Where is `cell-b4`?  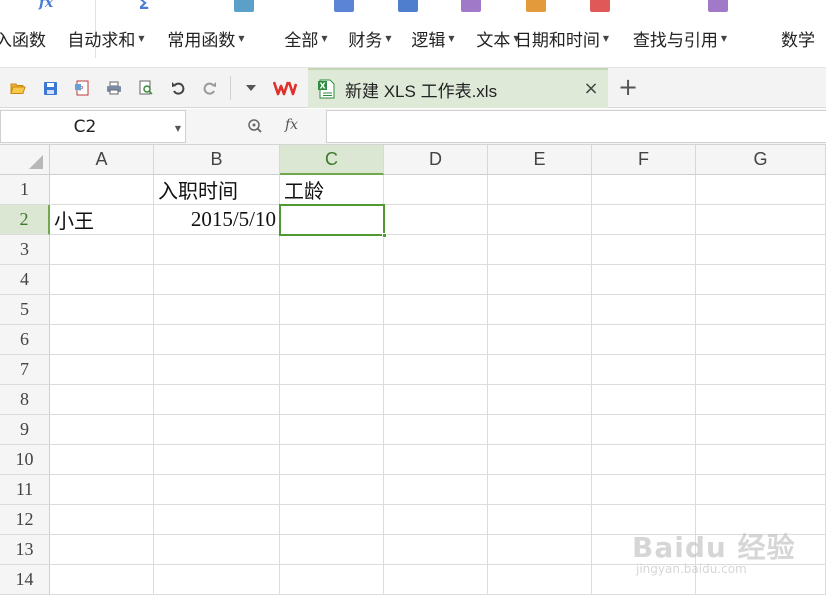
cell-b4 is located at coordinates (217, 280).